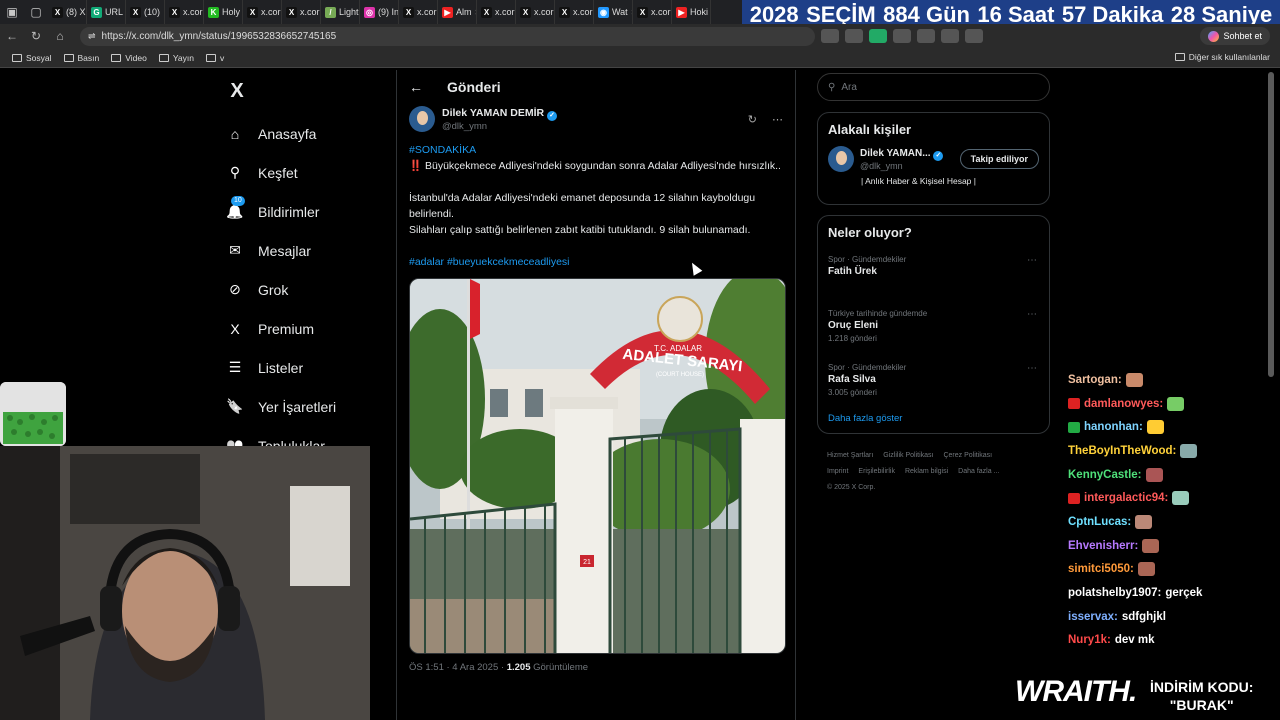  What do you see at coordinates (305, 406) in the screenshot?
I see `nav-item-yer-i̇şaretleri: 🔖 Yer İşaretleri` at bounding box center [305, 406].